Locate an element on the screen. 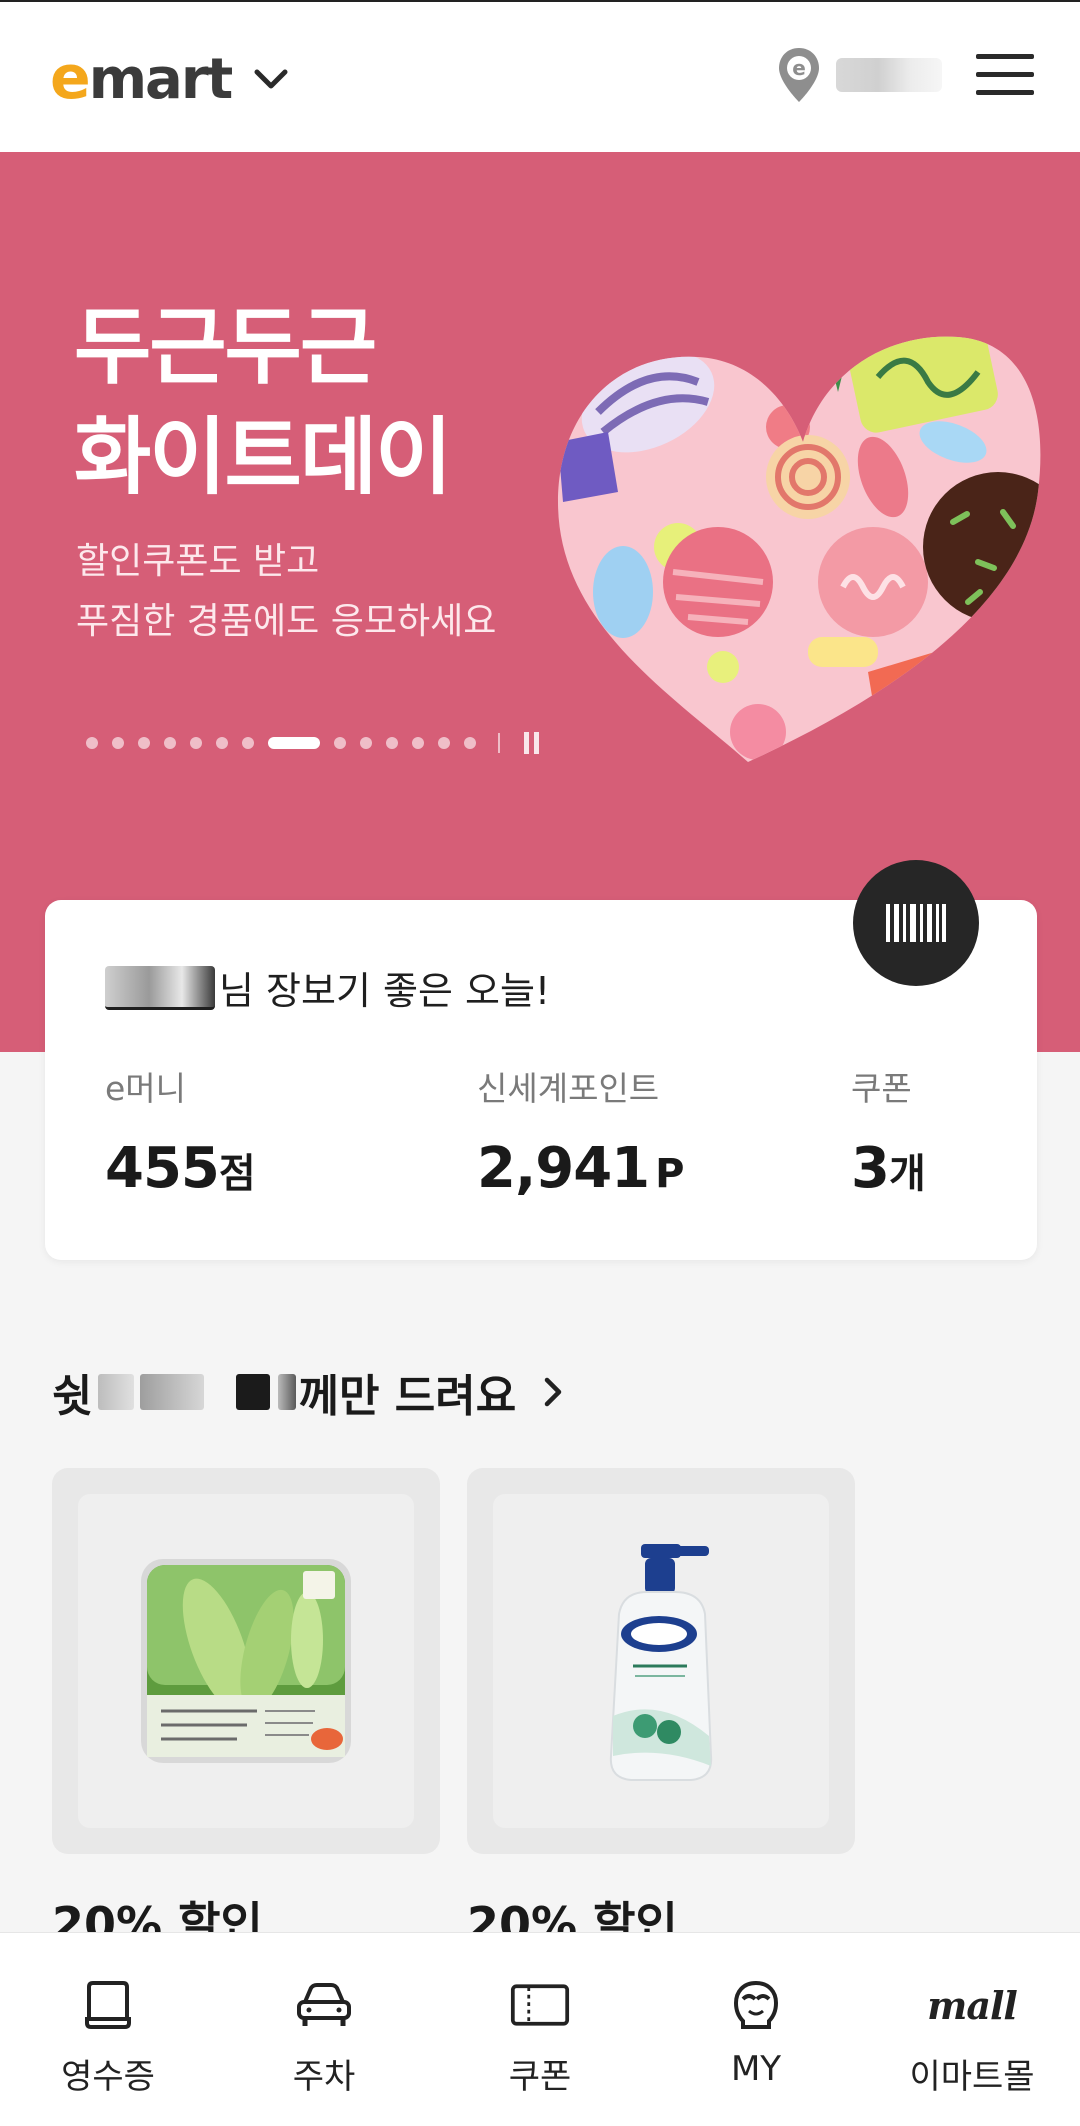 This screenshot has width=1080, height=2126. organic-tofu-package-image is located at coordinates (246, 1661).